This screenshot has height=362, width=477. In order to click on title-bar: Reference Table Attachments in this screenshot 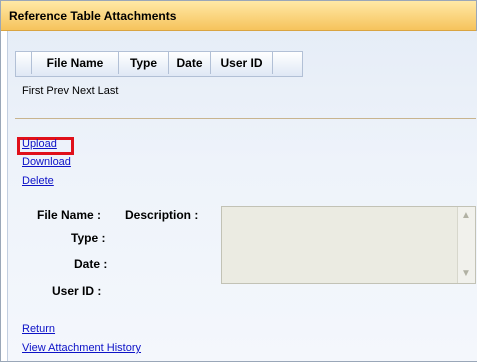, I will do `click(238, 16)`.